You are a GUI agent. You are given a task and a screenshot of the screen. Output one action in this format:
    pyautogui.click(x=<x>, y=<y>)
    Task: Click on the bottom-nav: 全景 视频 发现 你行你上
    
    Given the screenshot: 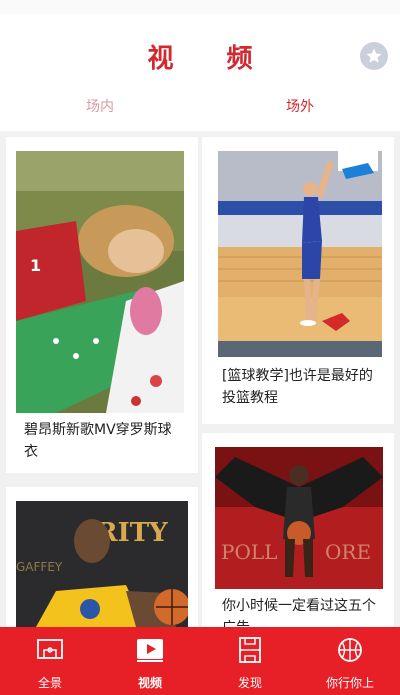 What is the action you would take?
    pyautogui.click(x=200, y=661)
    